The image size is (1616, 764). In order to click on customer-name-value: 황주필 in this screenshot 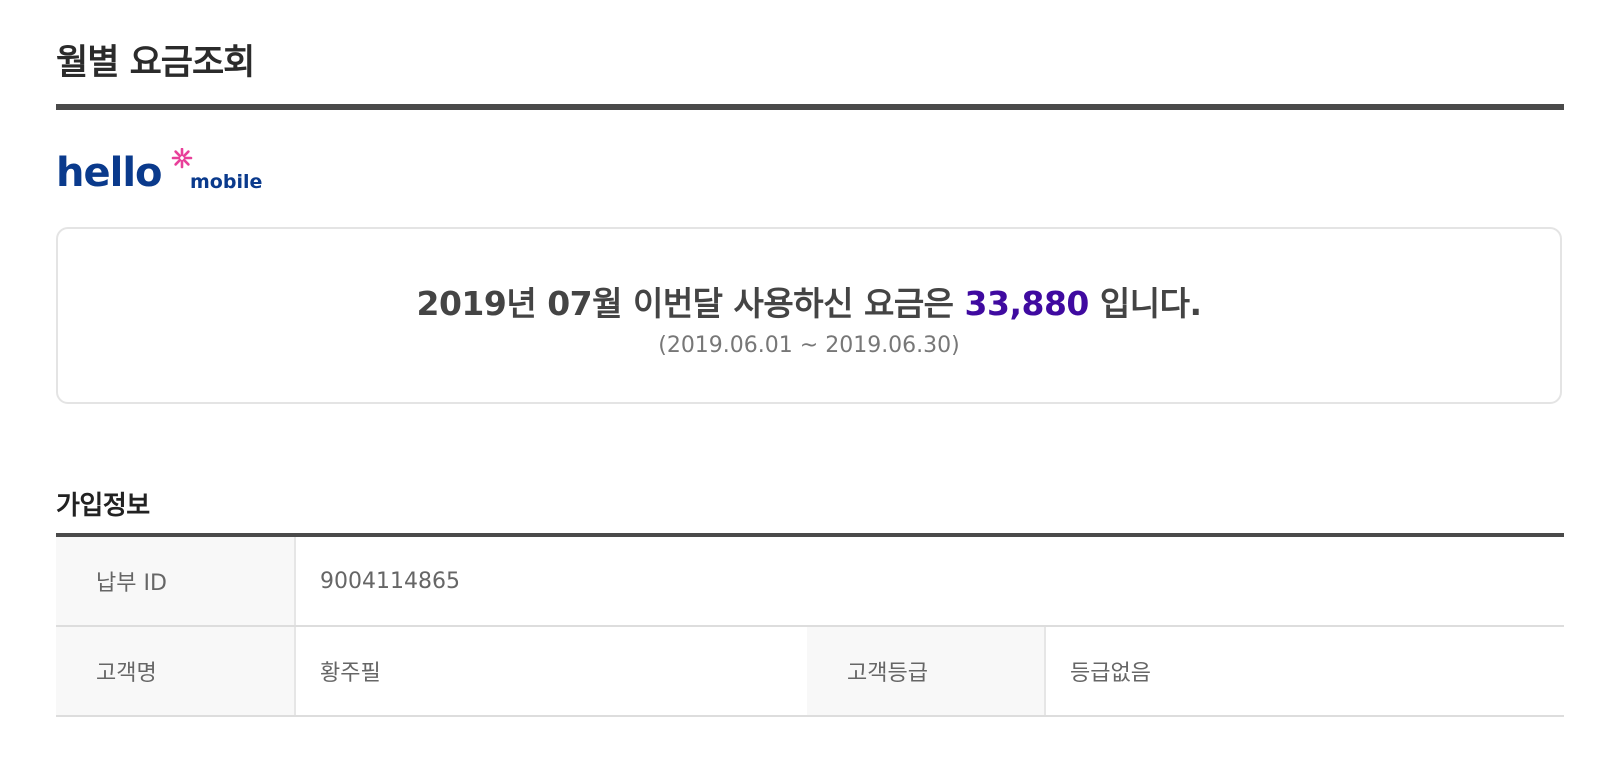, I will do `click(350, 673)`.